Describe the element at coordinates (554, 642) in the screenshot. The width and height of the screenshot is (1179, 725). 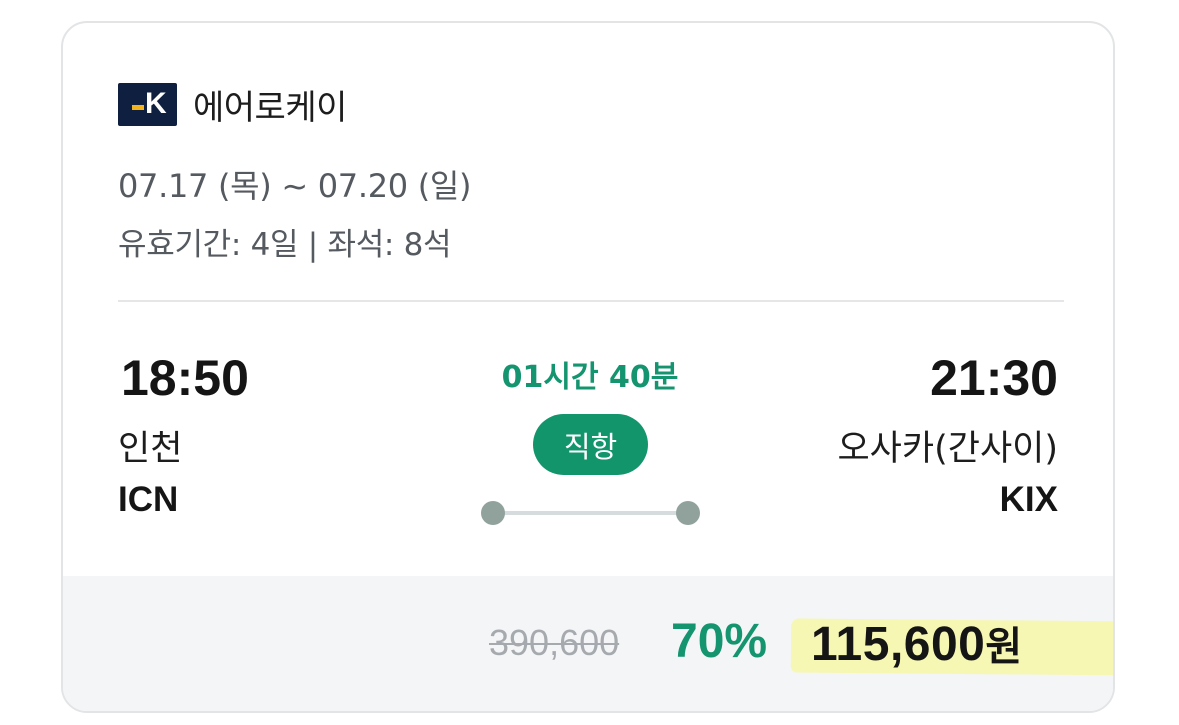
I see `original-price: 390,600` at that location.